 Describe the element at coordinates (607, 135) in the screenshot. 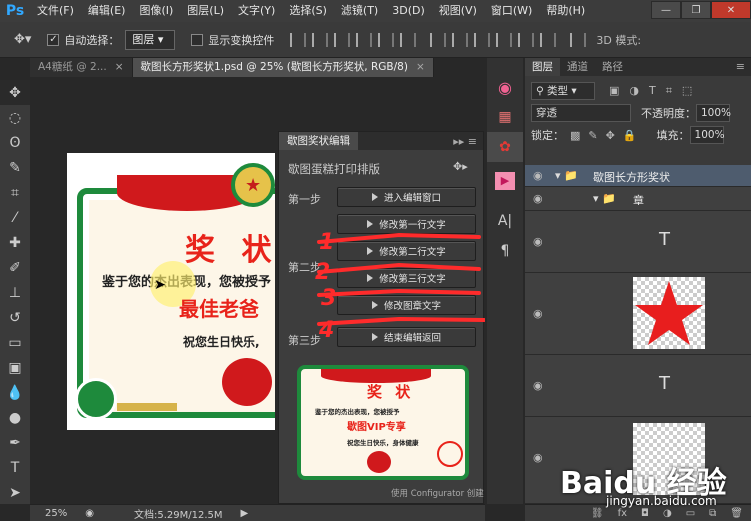

I see `lock-icons: ▩✎✥🔒` at that location.